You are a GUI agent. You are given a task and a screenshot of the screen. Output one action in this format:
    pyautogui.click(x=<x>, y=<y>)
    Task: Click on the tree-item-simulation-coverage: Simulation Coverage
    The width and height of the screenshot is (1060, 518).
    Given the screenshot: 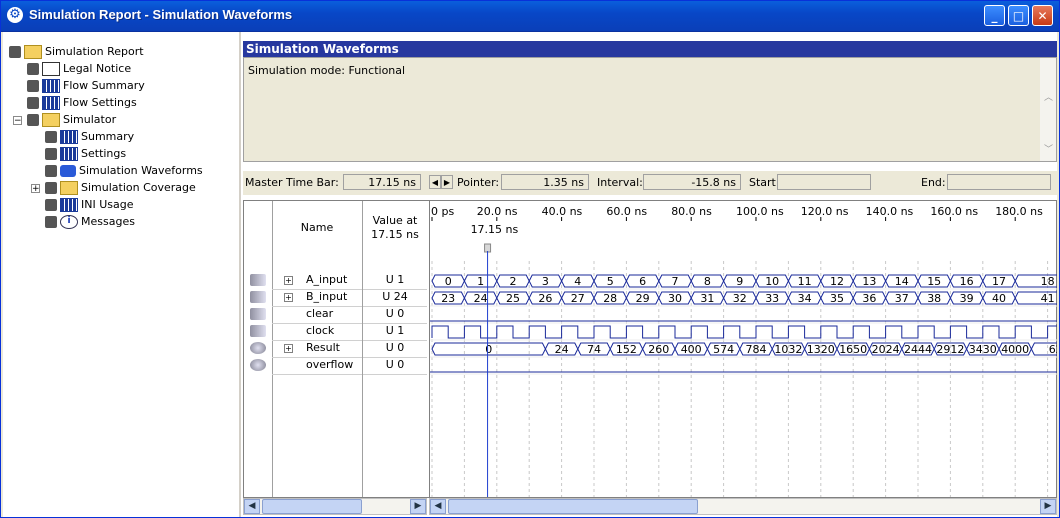 What is the action you would take?
    pyautogui.click(x=120, y=188)
    